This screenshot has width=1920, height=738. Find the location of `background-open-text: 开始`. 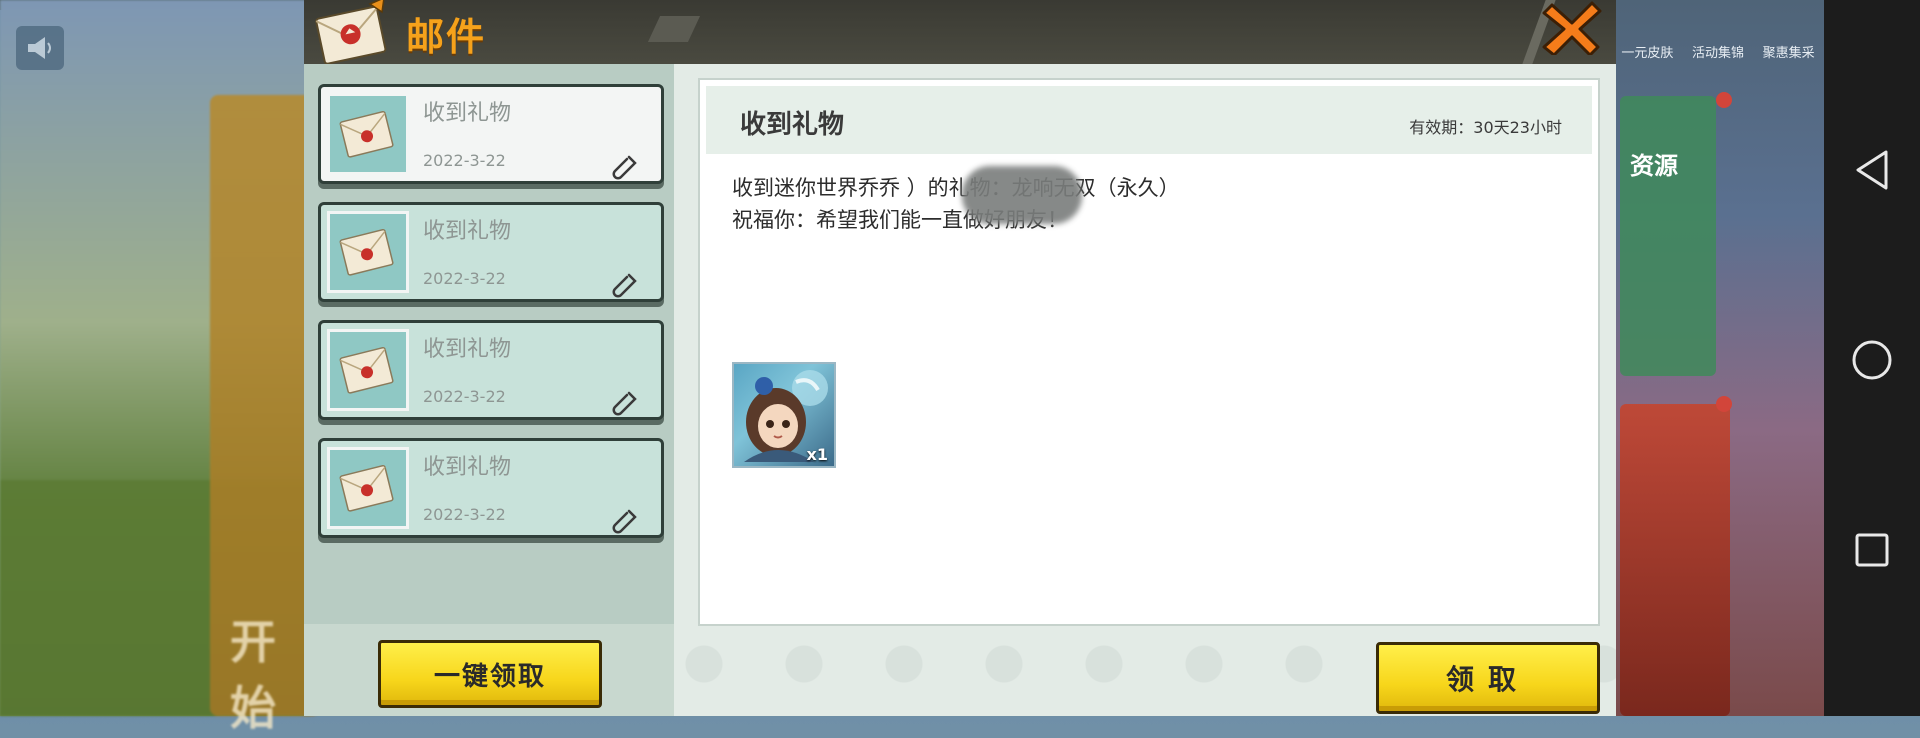

background-open-text: 开始 is located at coordinates (253, 675).